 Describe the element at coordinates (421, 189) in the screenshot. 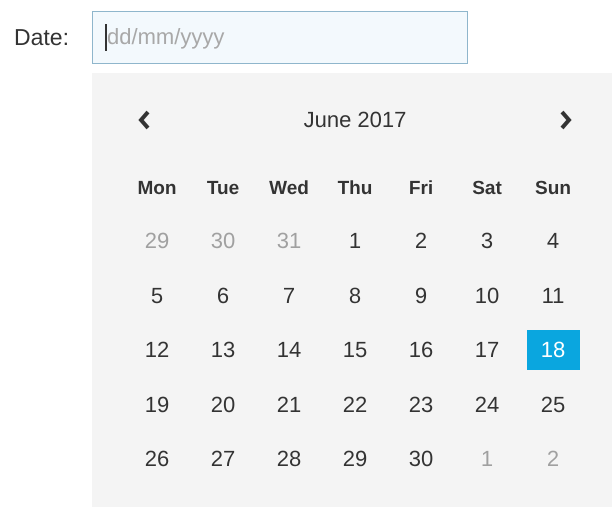

I see `weekday-header: Fri` at that location.